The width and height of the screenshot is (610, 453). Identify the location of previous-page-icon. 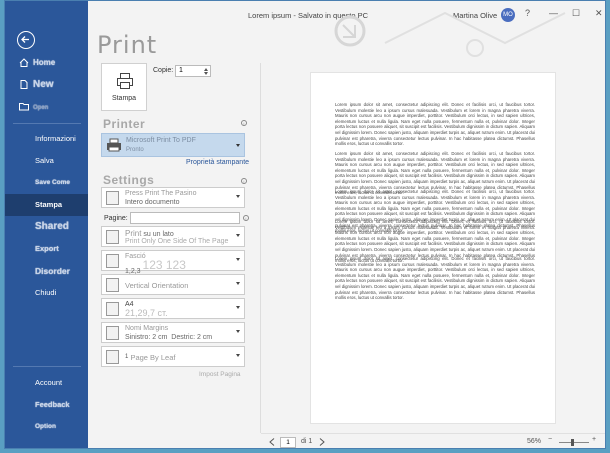
(272, 442).